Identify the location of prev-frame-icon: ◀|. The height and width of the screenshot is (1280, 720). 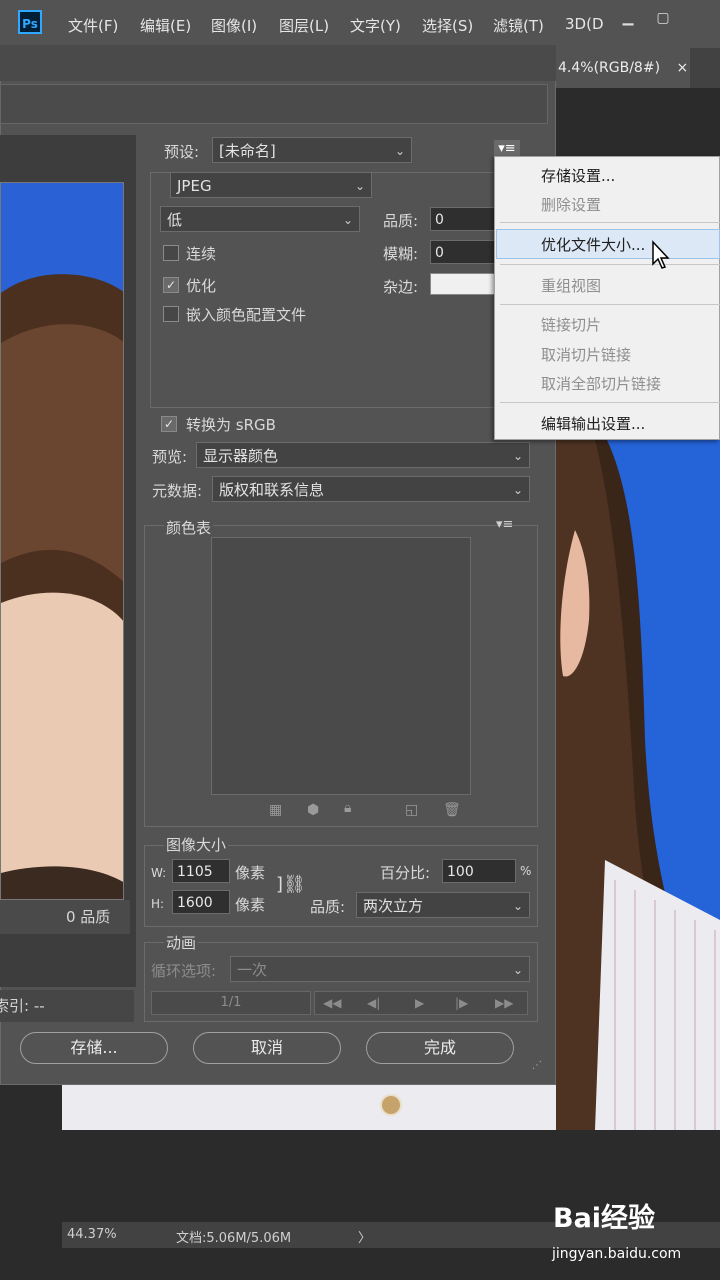
(373, 1003).